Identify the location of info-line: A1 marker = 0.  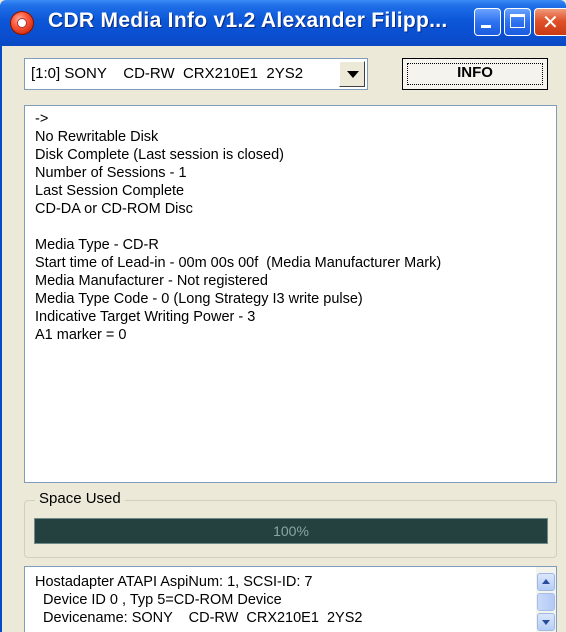
(81, 335).